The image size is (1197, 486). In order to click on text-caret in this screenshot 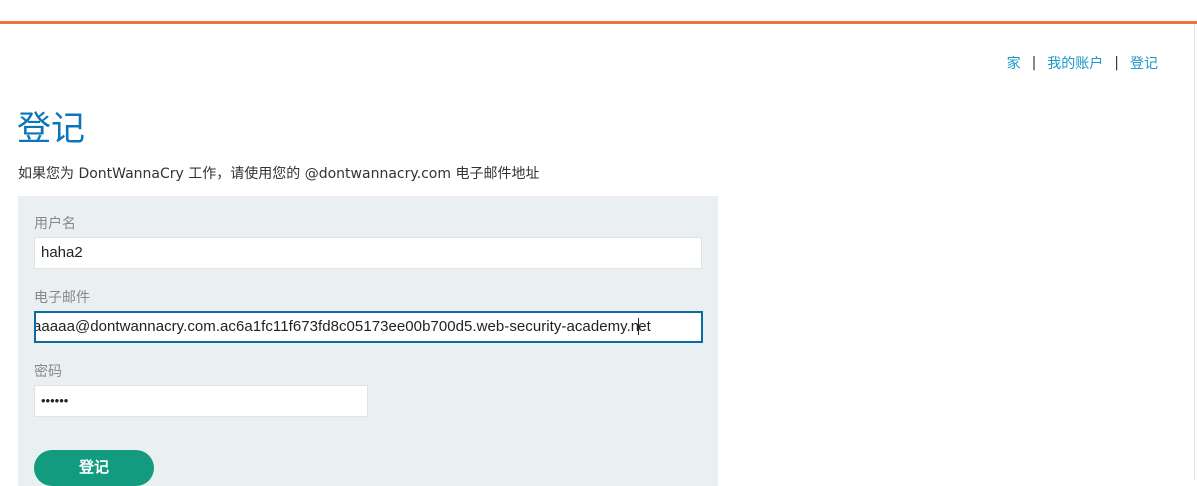, I will do `click(639, 326)`.